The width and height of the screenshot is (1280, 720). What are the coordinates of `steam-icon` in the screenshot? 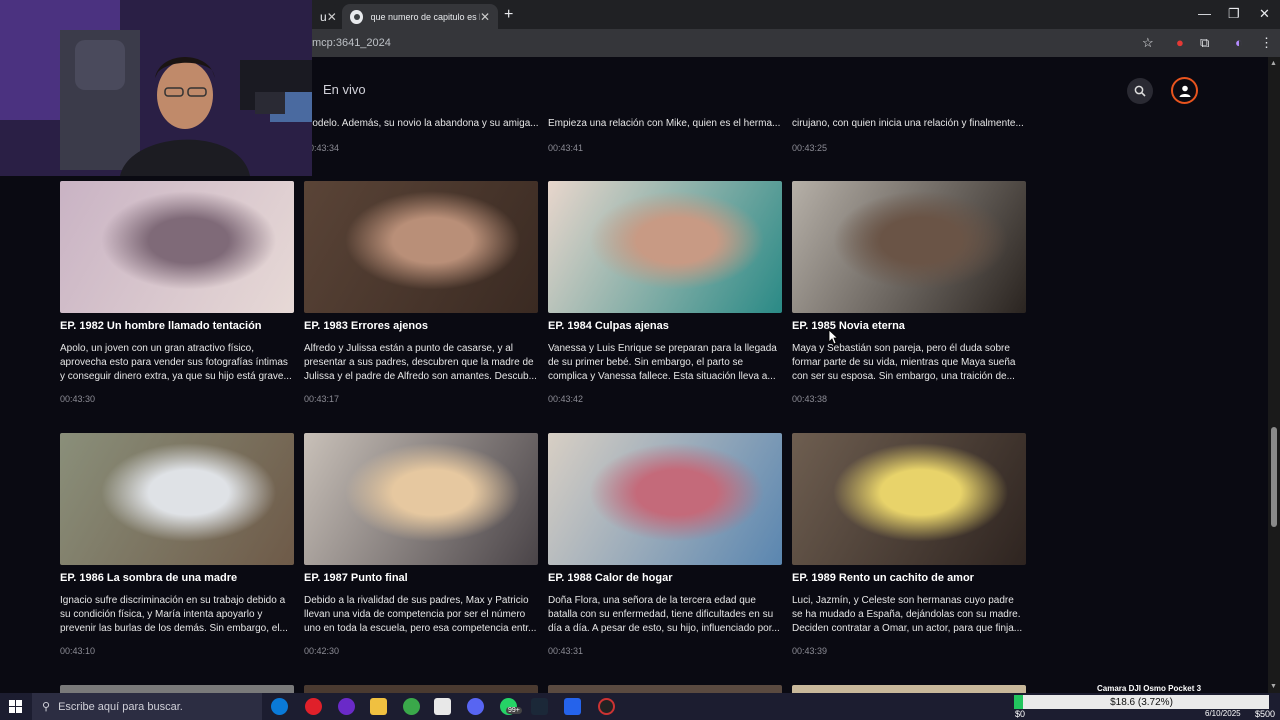 It's located at (539, 706).